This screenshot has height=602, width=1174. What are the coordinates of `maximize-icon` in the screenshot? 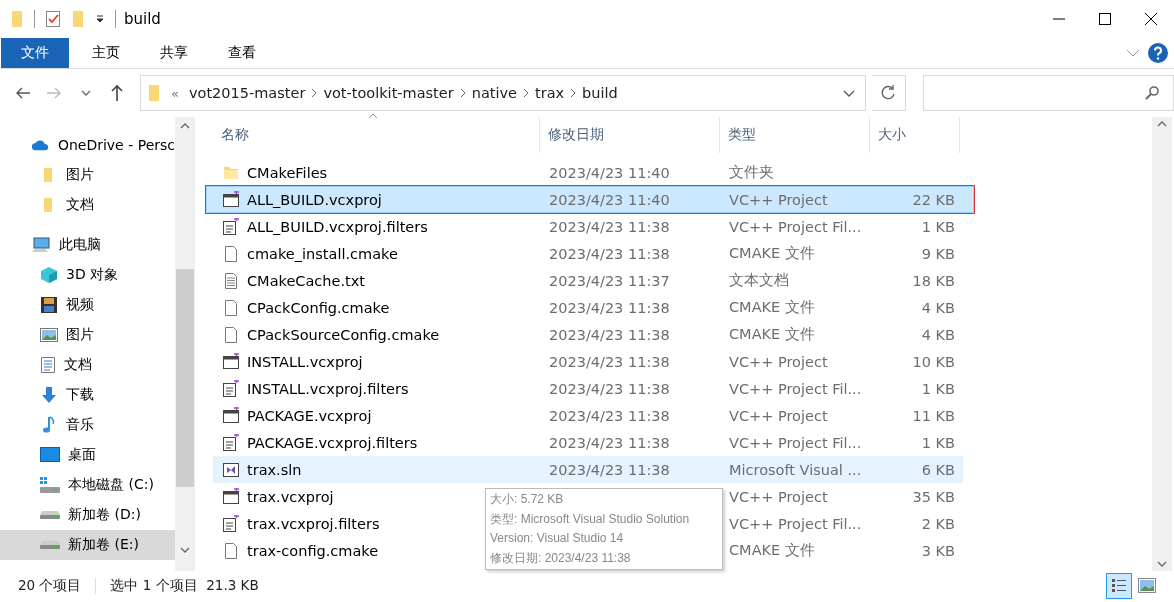 It's located at (1105, 19).